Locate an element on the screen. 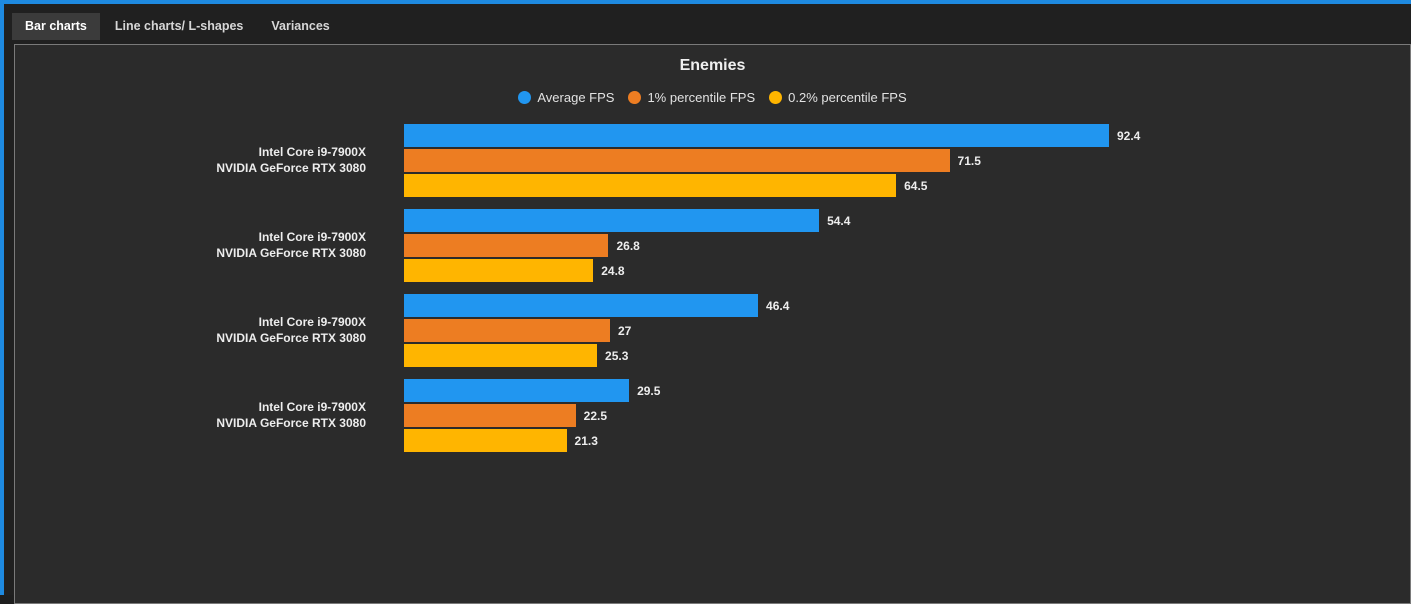 This screenshot has height=604, width=1411. bar-value-label: 64.5 is located at coordinates (916, 185).